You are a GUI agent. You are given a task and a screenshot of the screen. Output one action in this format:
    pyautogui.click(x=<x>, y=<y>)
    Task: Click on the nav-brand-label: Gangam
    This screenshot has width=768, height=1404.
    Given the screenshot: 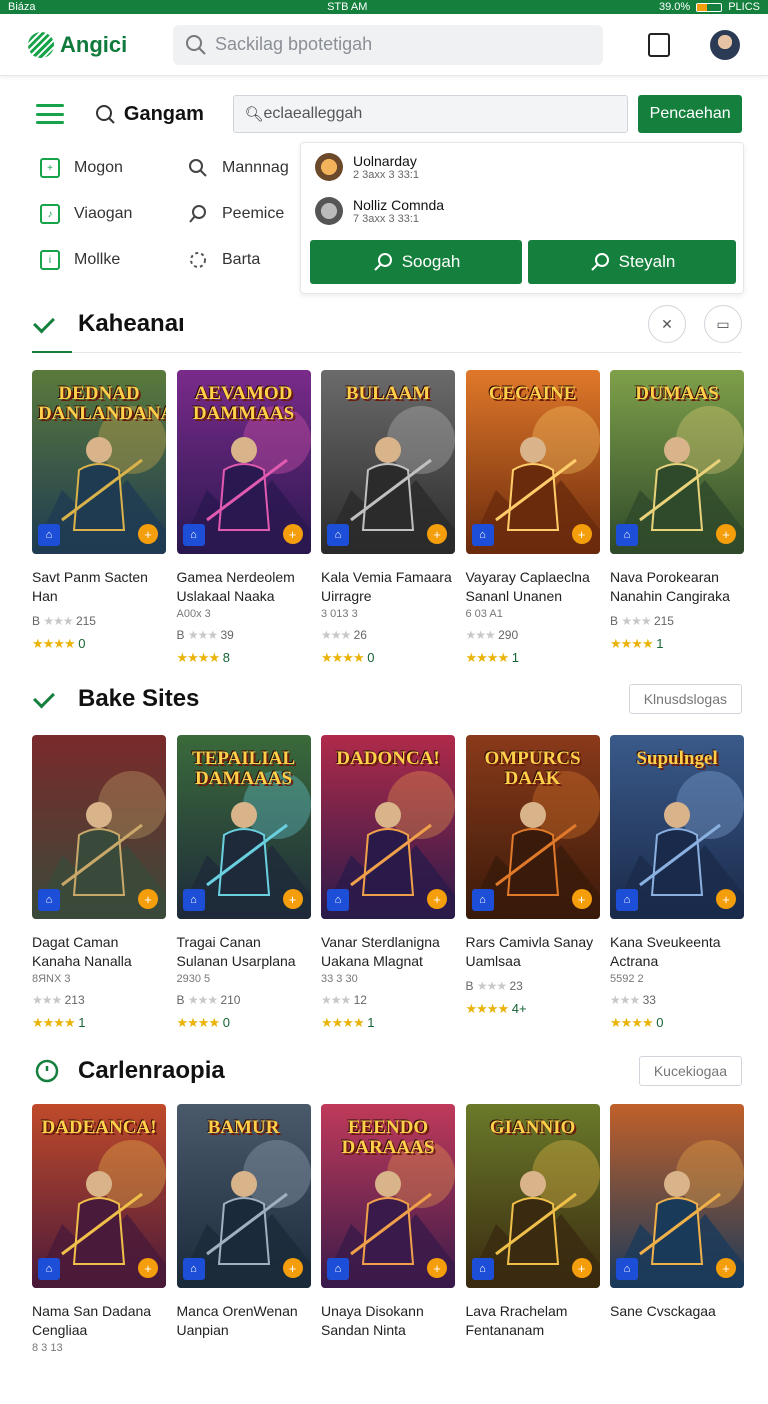 What is the action you would take?
    pyautogui.click(x=163, y=113)
    